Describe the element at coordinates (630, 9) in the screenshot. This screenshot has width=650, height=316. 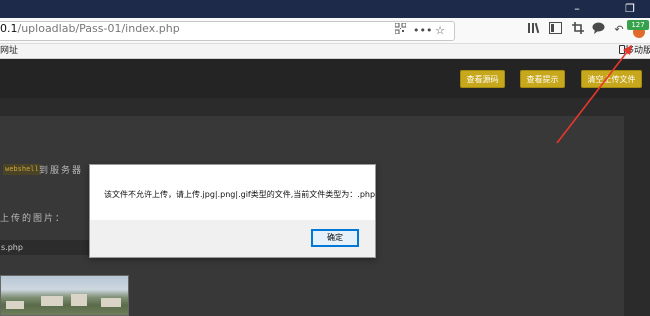
I see `restore-icon: ❐` at that location.